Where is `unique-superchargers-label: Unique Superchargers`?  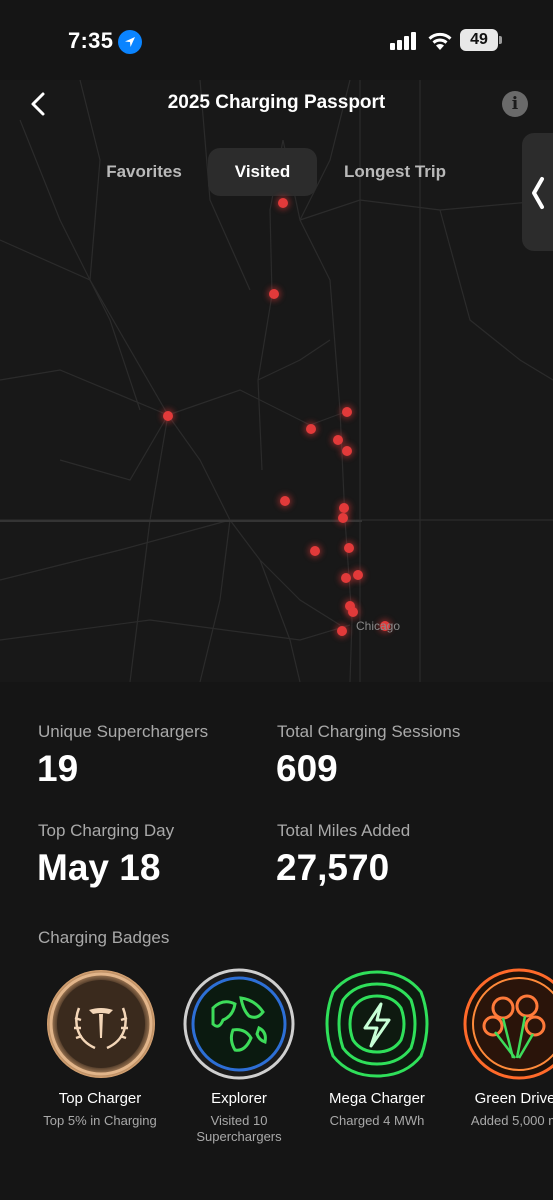 unique-superchargers-label: Unique Superchargers is located at coordinates (123, 731).